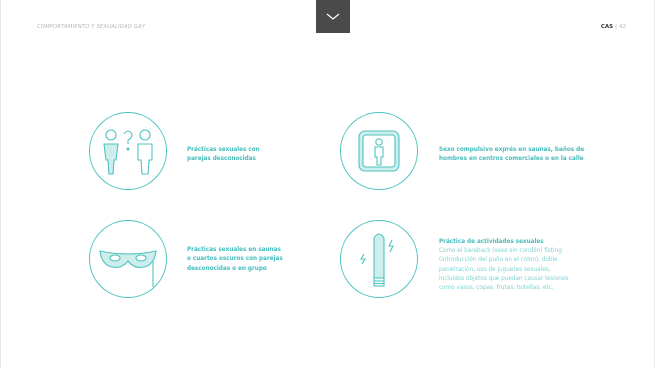 This screenshot has height=368, width=655. I want to click on vibrator-icon-circle, so click(379, 259).